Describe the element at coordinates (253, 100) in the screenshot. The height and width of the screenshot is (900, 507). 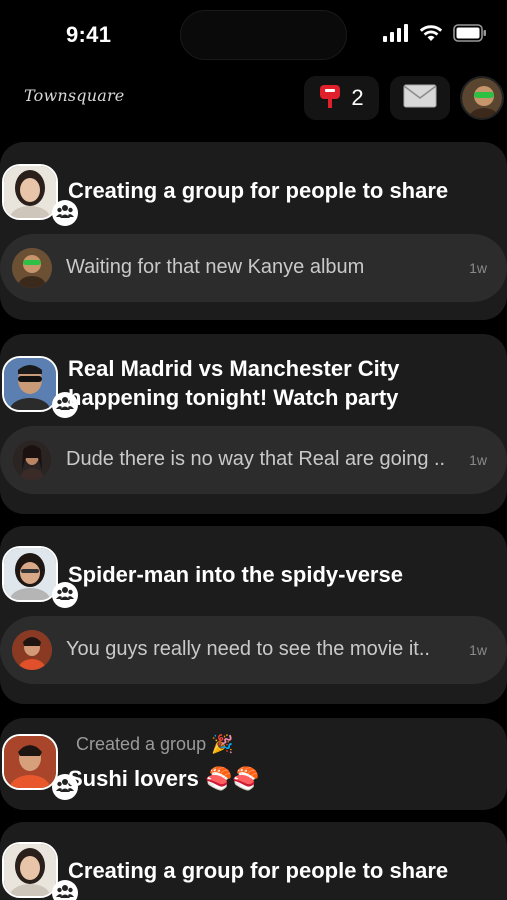
I see `app-header: Townsquare 2` at that location.